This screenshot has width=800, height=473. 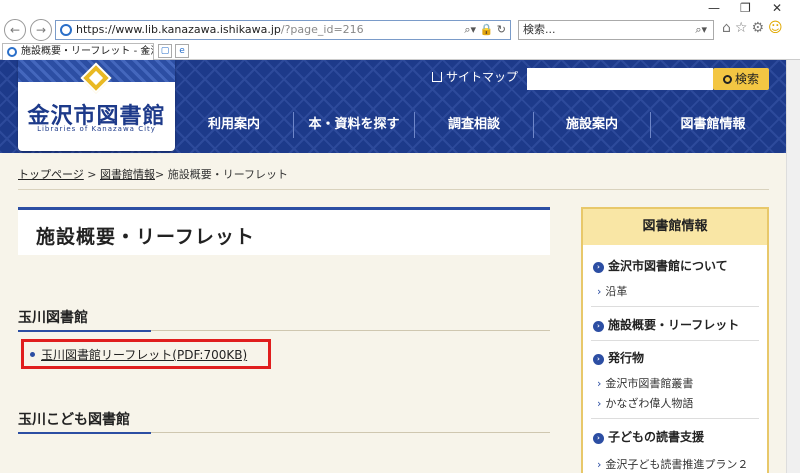 What do you see at coordinates (145, 237) in the screenshot?
I see `page-title: 施設概要・リーフレット` at bounding box center [145, 237].